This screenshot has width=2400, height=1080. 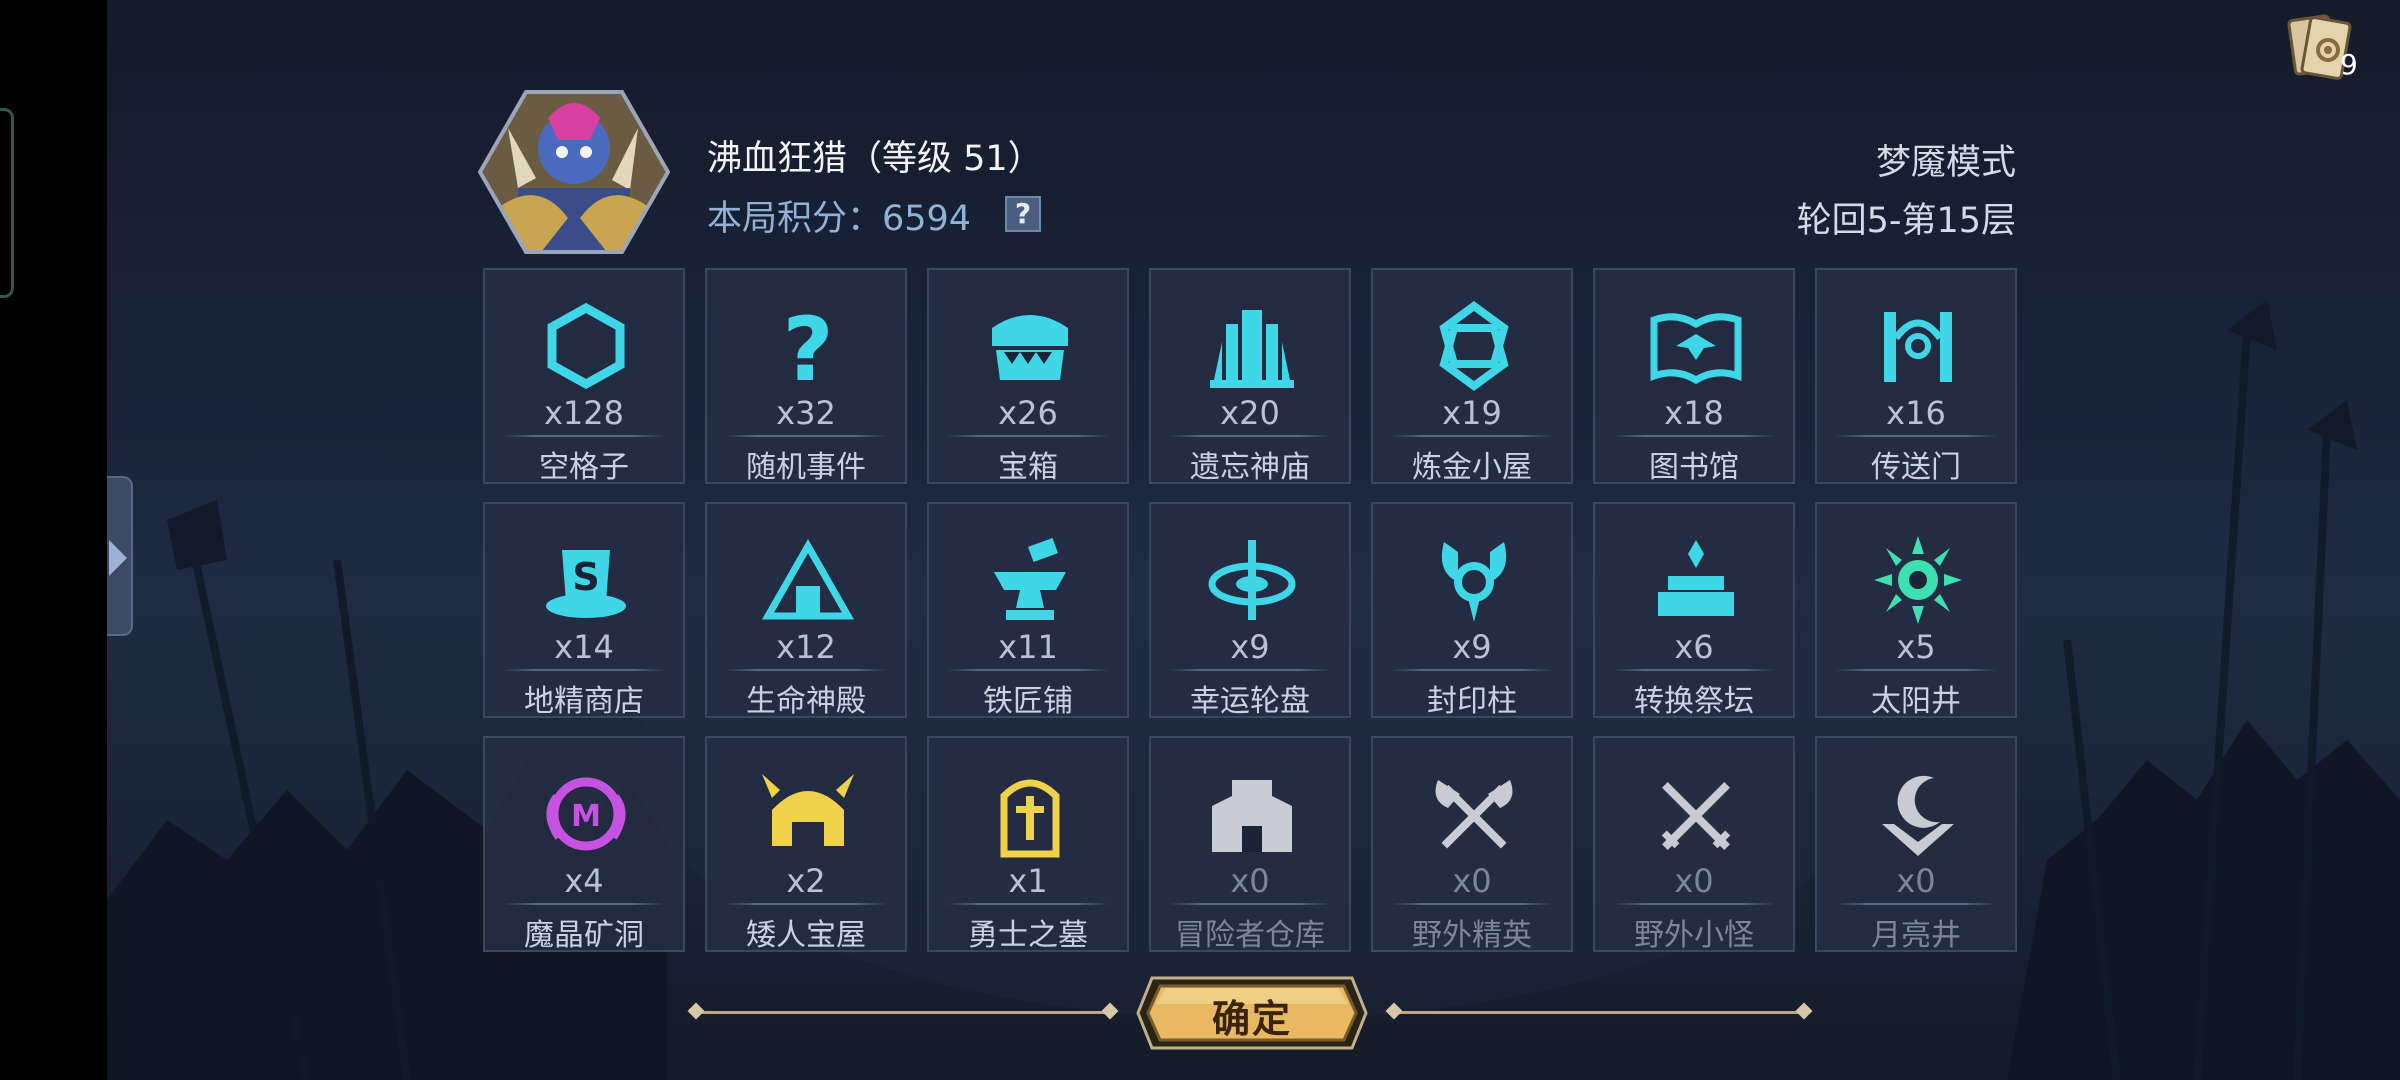 I want to click on tile-count: x20, so click(x=1250, y=413).